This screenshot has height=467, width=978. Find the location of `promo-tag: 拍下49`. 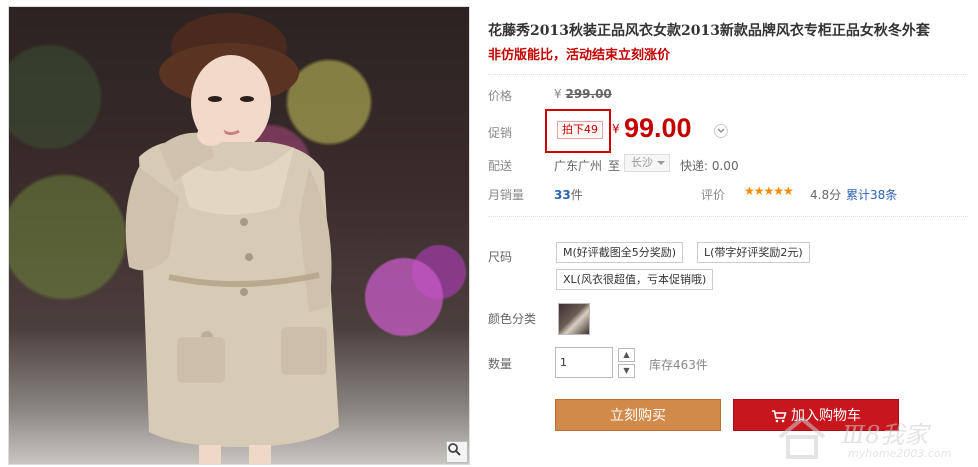

promo-tag: 拍下49 is located at coordinates (580, 130).